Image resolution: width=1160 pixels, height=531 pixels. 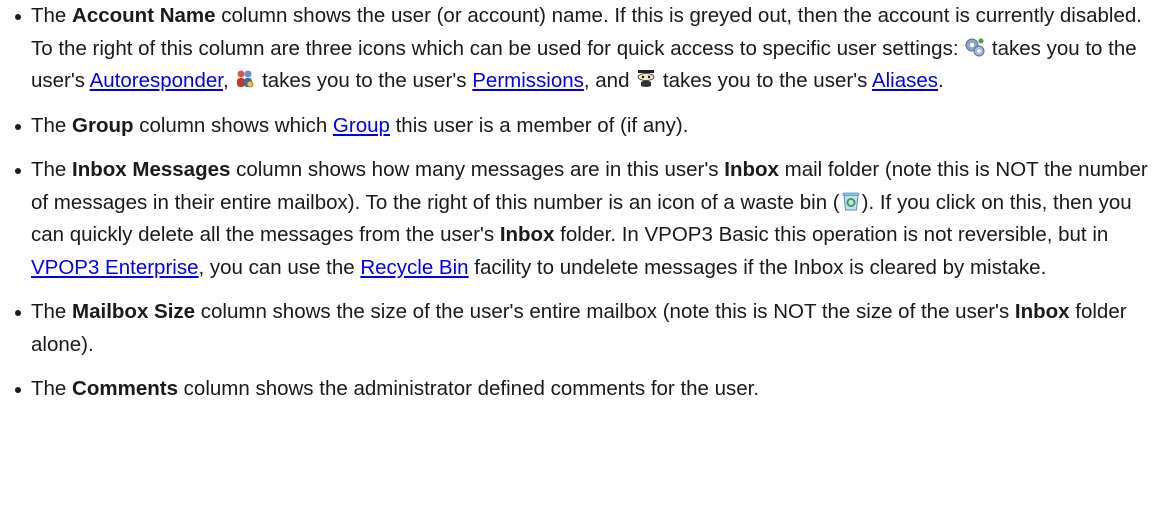 What do you see at coordinates (156, 80) in the screenshot?
I see `autoresponder-link: Autoresponder` at bounding box center [156, 80].